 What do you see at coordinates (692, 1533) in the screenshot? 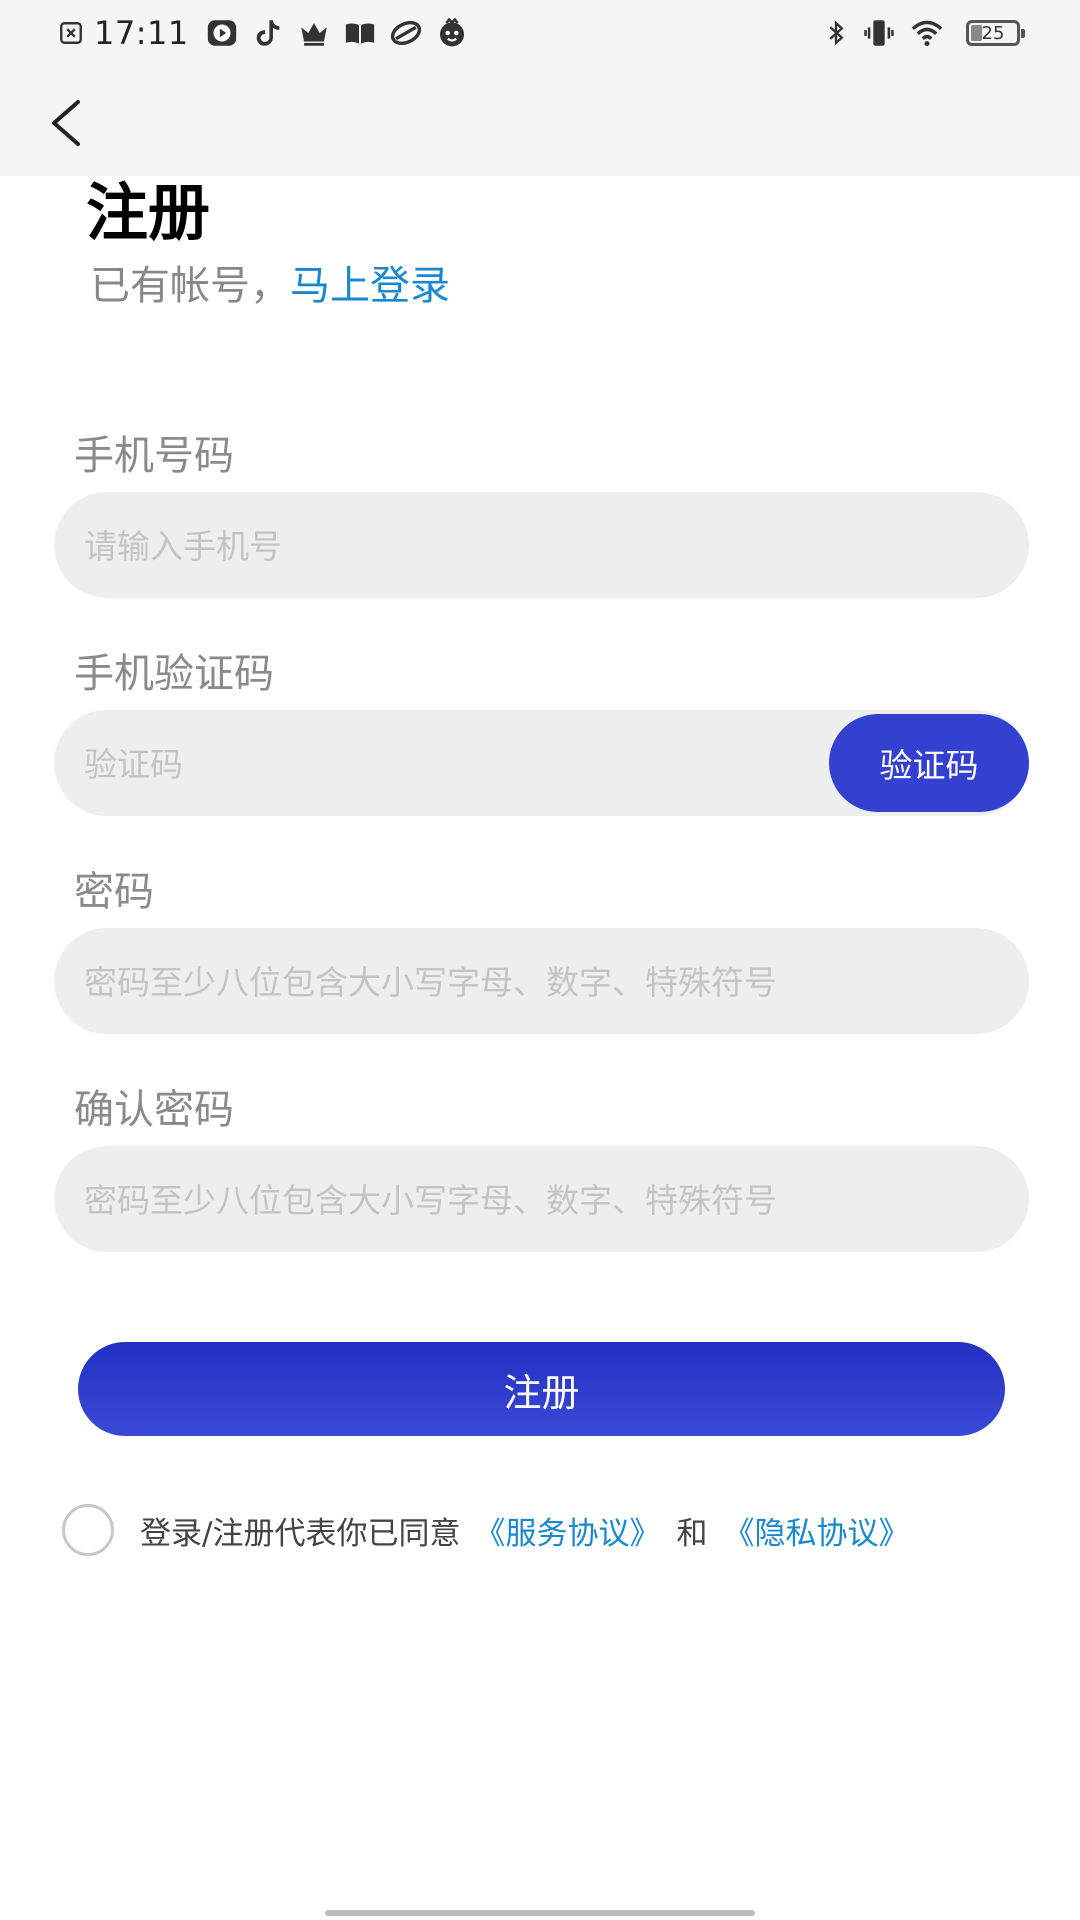
I see `agreement-conjunction: 和` at bounding box center [692, 1533].